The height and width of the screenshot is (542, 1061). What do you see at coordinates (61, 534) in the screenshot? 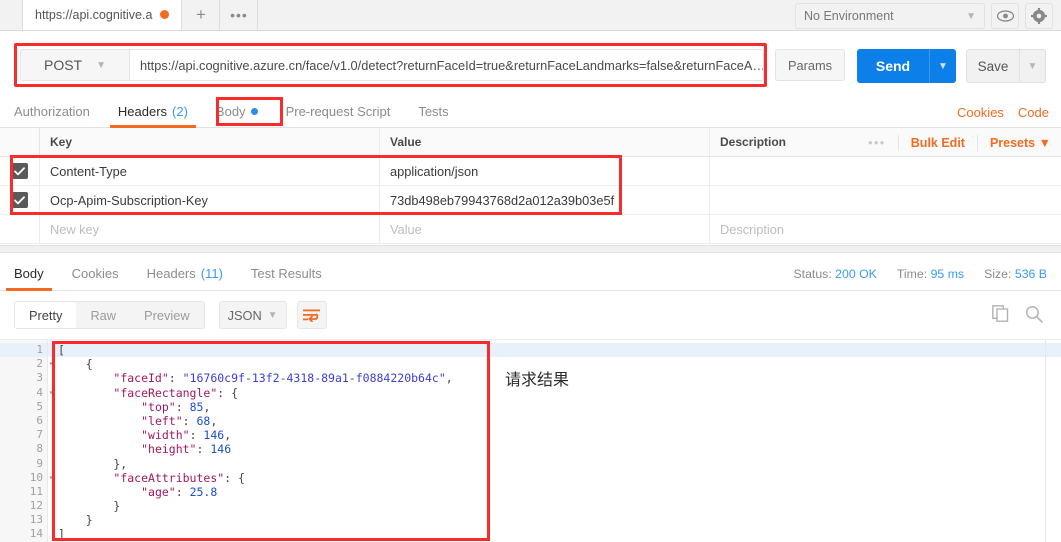
I see `code-line: ]` at bounding box center [61, 534].